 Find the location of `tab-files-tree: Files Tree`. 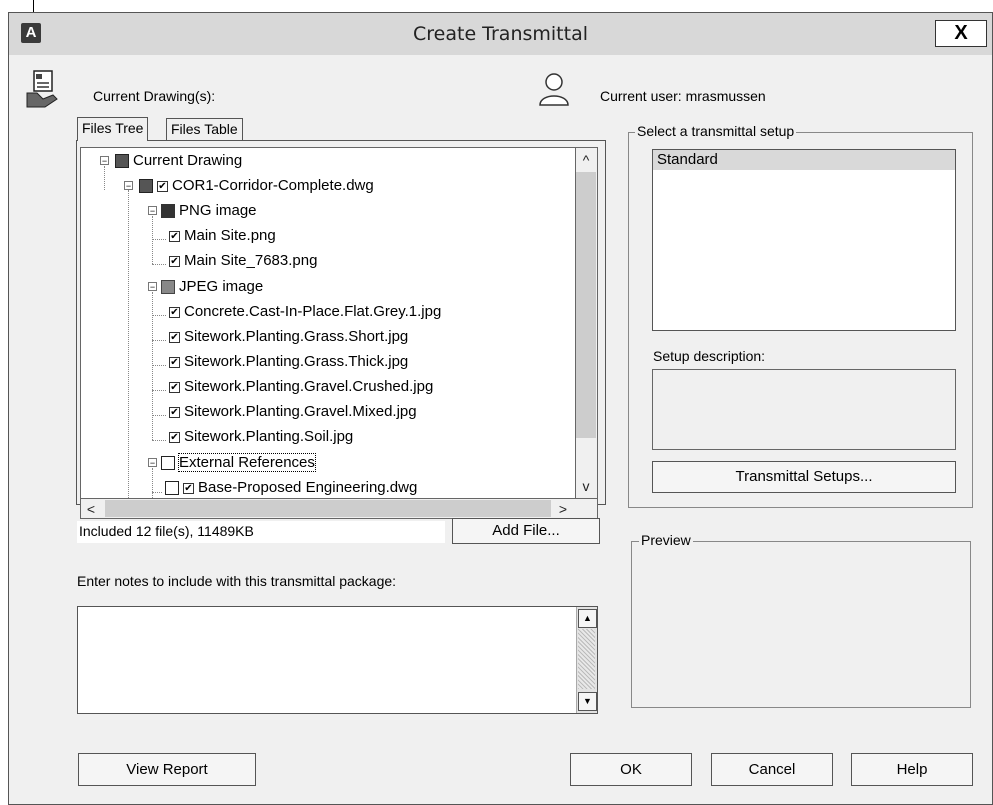

tab-files-tree: Files Tree is located at coordinates (113, 129).